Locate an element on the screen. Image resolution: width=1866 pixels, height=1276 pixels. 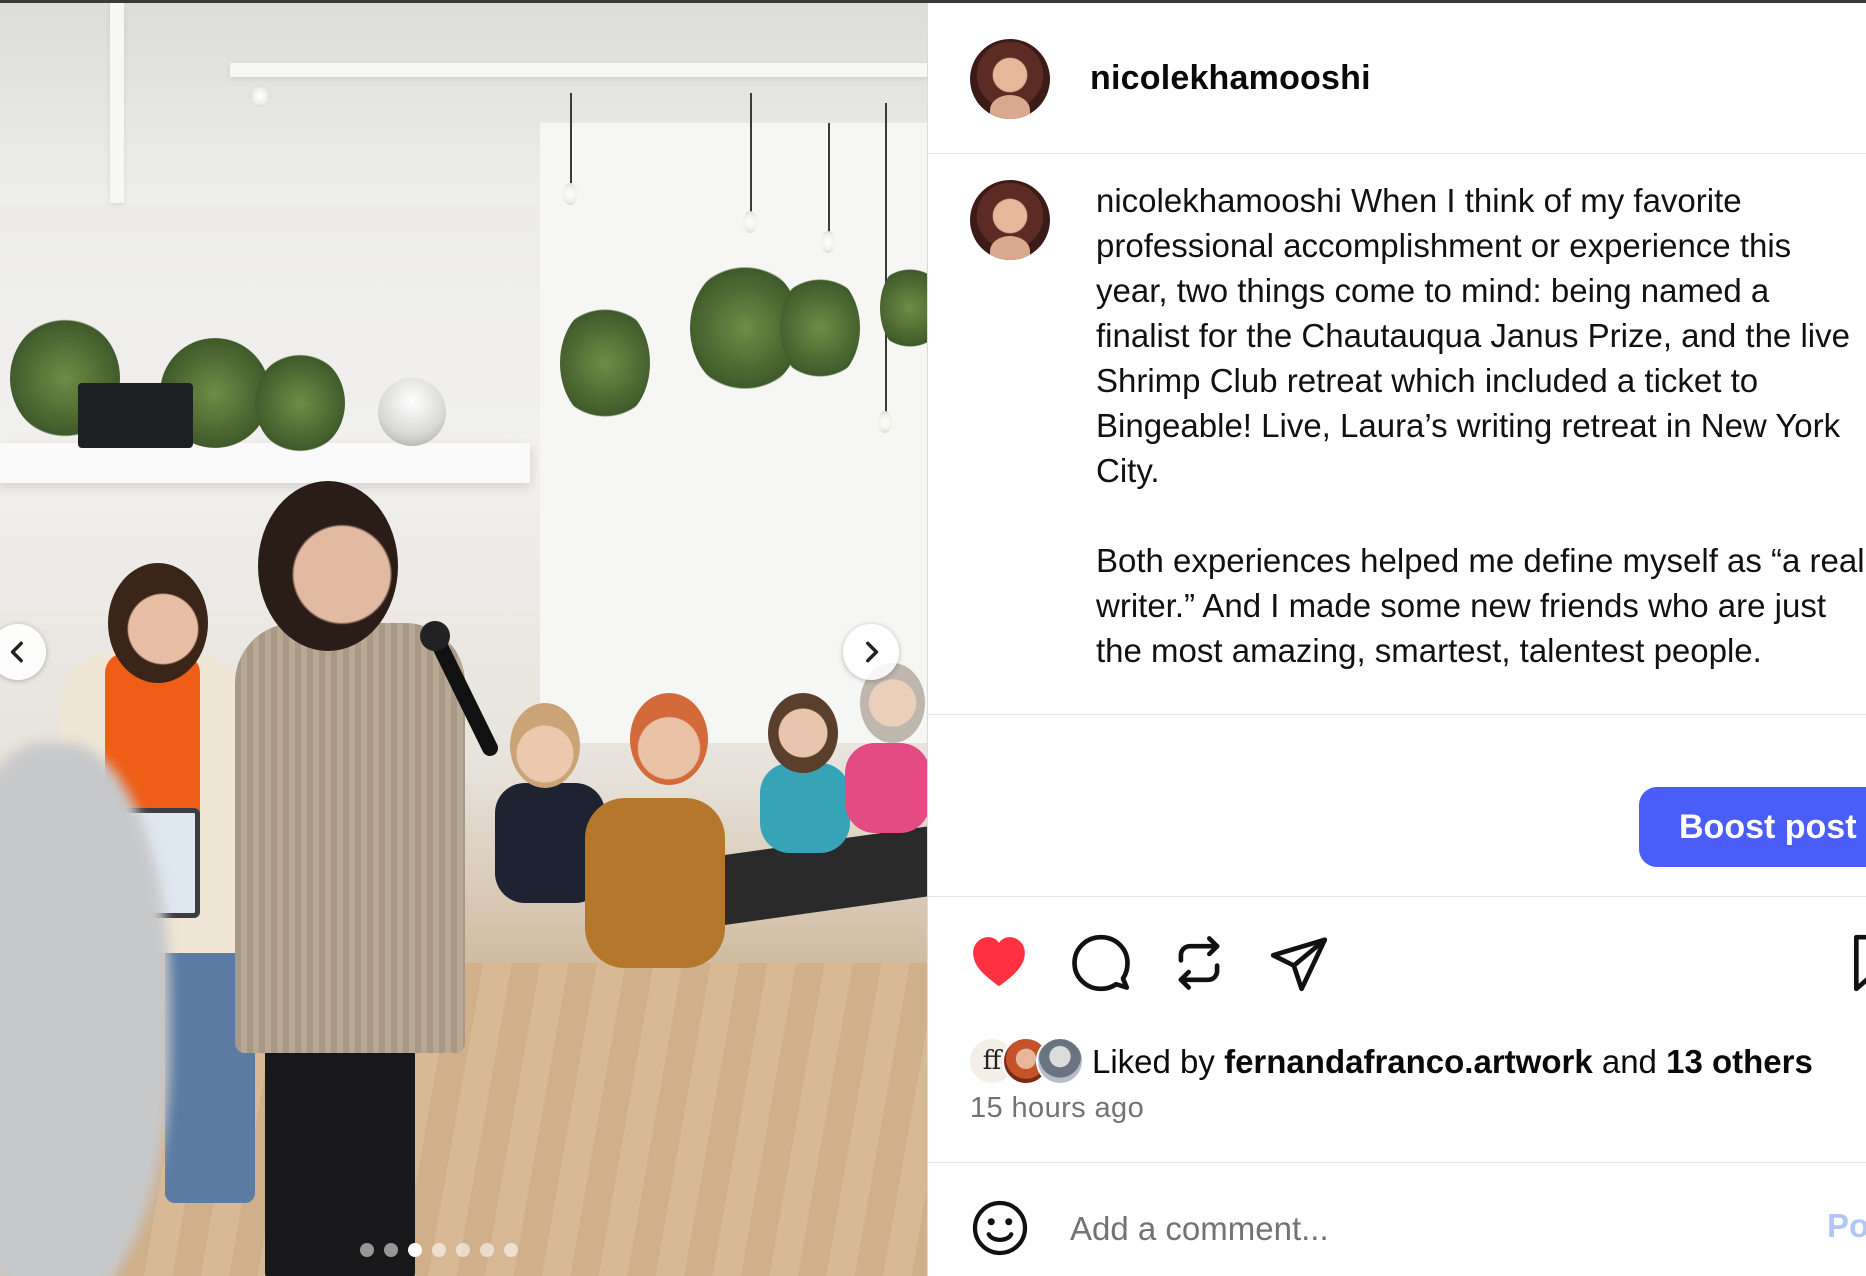
chevron-right-icon is located at coordinates (872, 652).